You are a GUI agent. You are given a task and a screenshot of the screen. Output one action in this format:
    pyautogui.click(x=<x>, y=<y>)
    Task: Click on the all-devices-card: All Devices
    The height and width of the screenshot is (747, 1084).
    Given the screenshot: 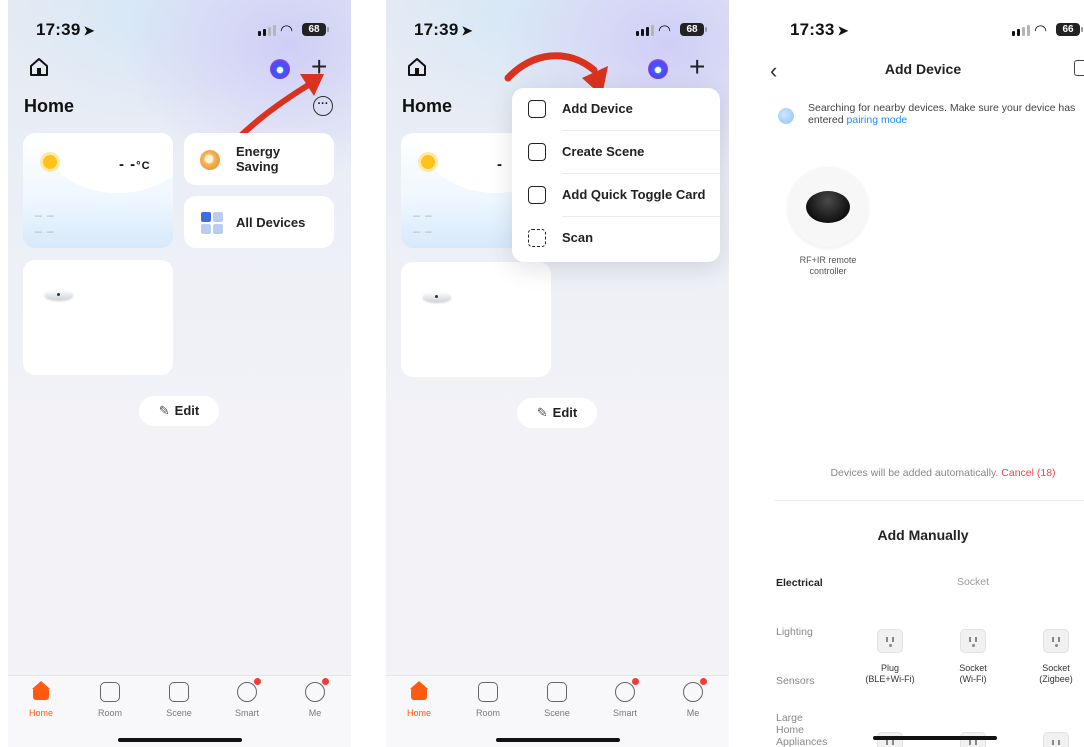 What is the action you would take?
    pyautogui.click(x=259, y=222)
    